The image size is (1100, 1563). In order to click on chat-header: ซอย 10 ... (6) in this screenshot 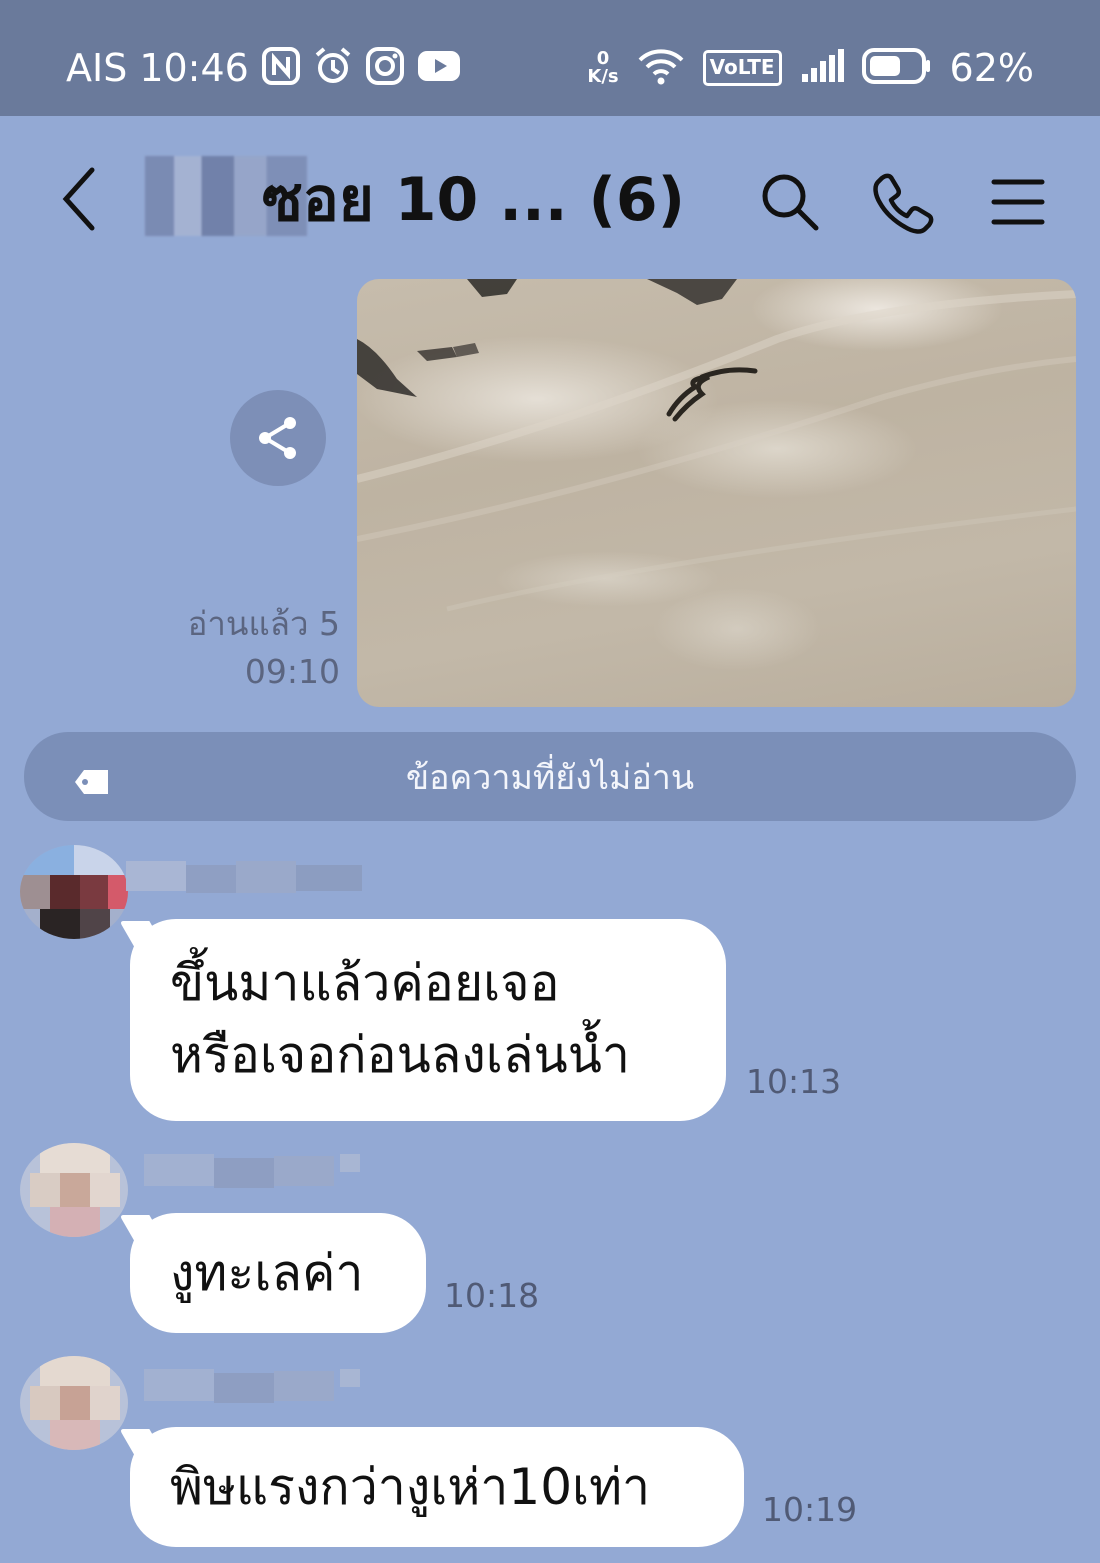, I will do `click(550, 198)`.